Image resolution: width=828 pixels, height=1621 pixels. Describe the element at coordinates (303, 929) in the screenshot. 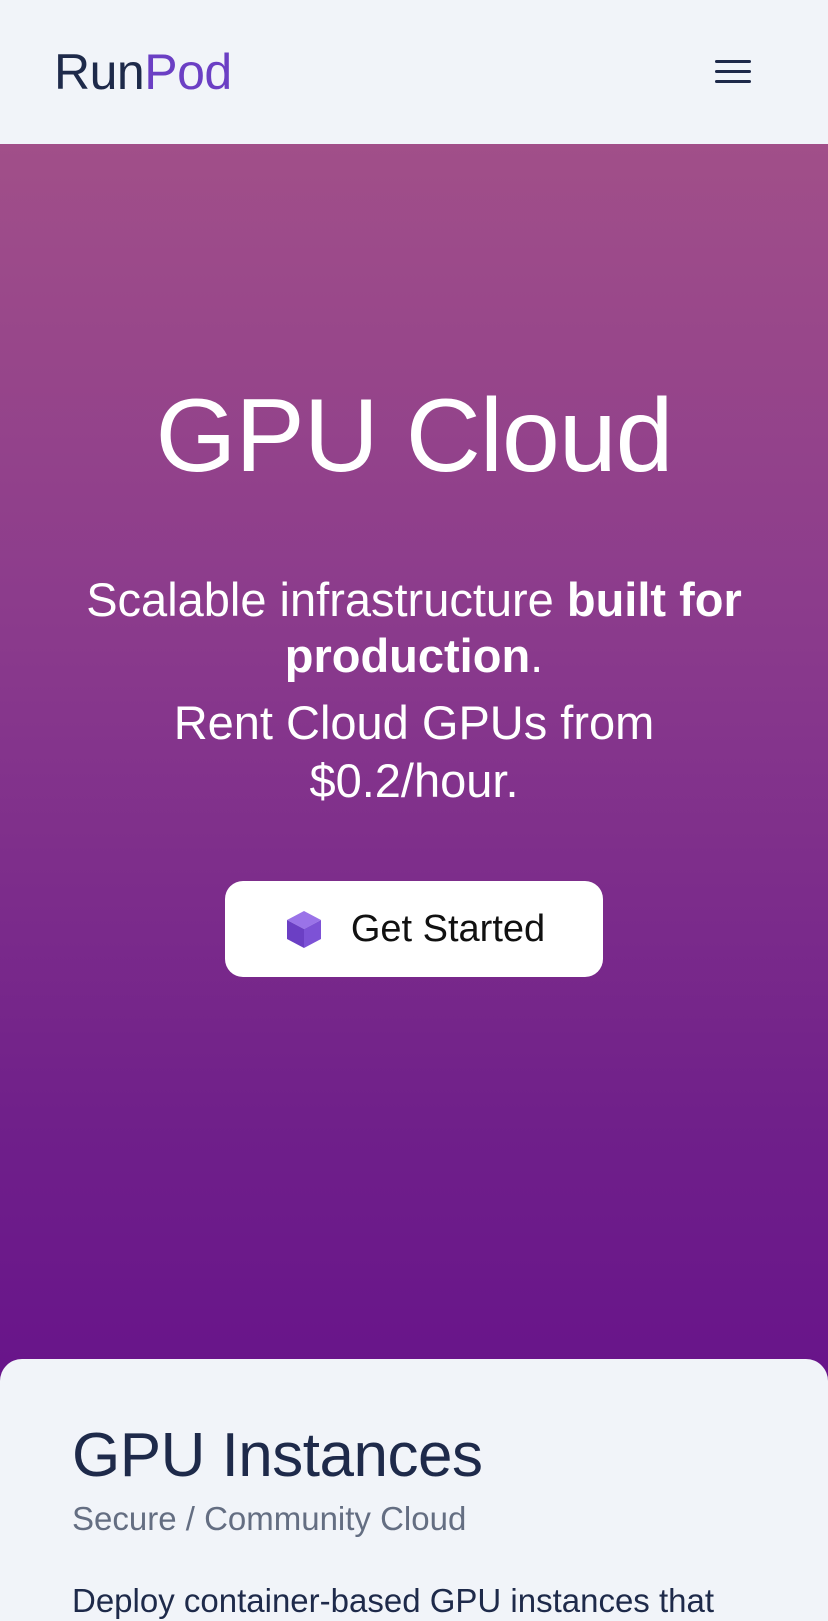

I see `cube-icon` at that location.